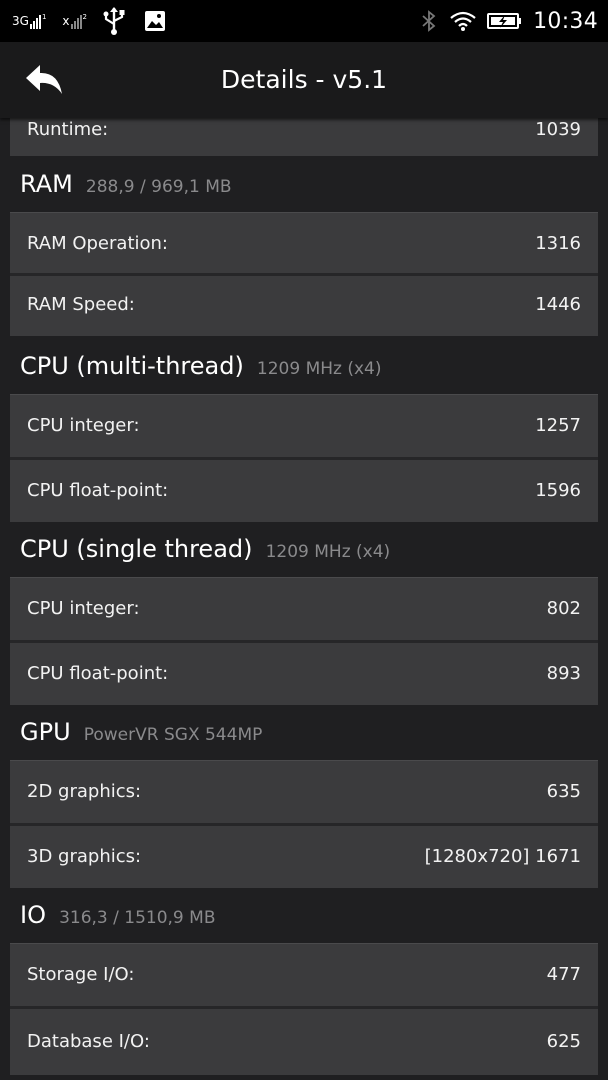 Image resolution: width=608 pixels, height=1080 pixels. Describe the element at coordinates (173, 735) in the screenshot. I see `section-info: PowerVR SGX 544MP` at that location.